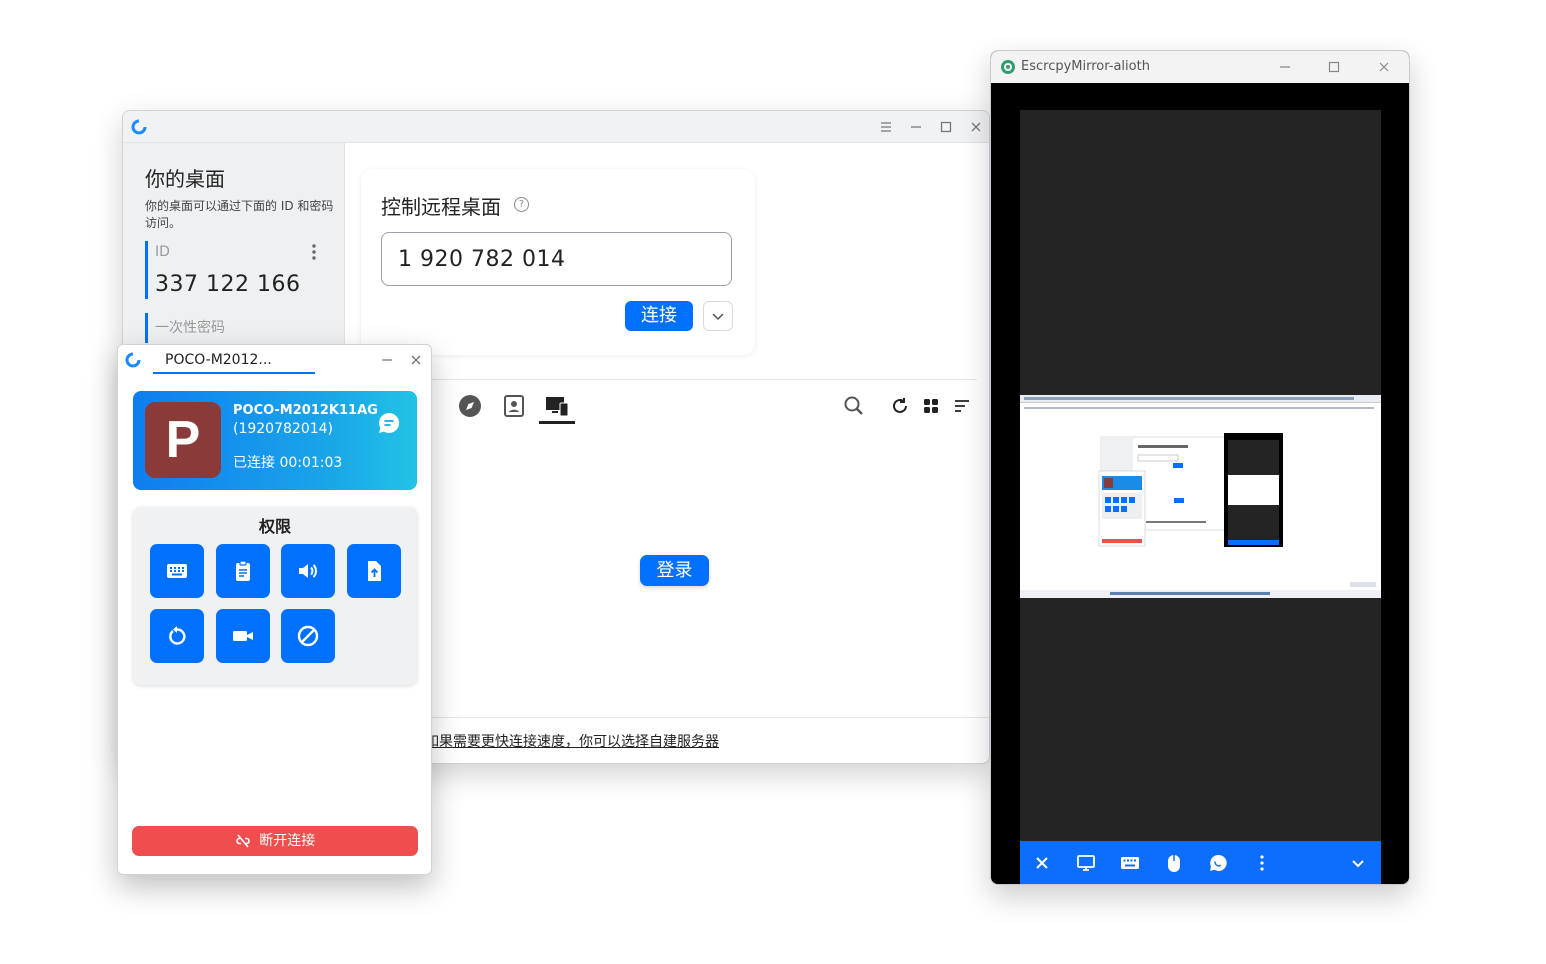 The width and height of the screenshot is (1546, 964). Describe the element at coordinates (146, 328) in the screenshot. I see `password-accent-bar` at that location.